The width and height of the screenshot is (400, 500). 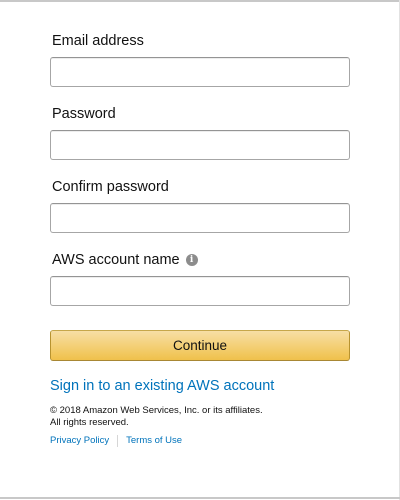 What do you see at coordinates (201, 187) in the screenshot?
I see `confirm-password-label-row: Confirm password` at bounding box center [201, 187].